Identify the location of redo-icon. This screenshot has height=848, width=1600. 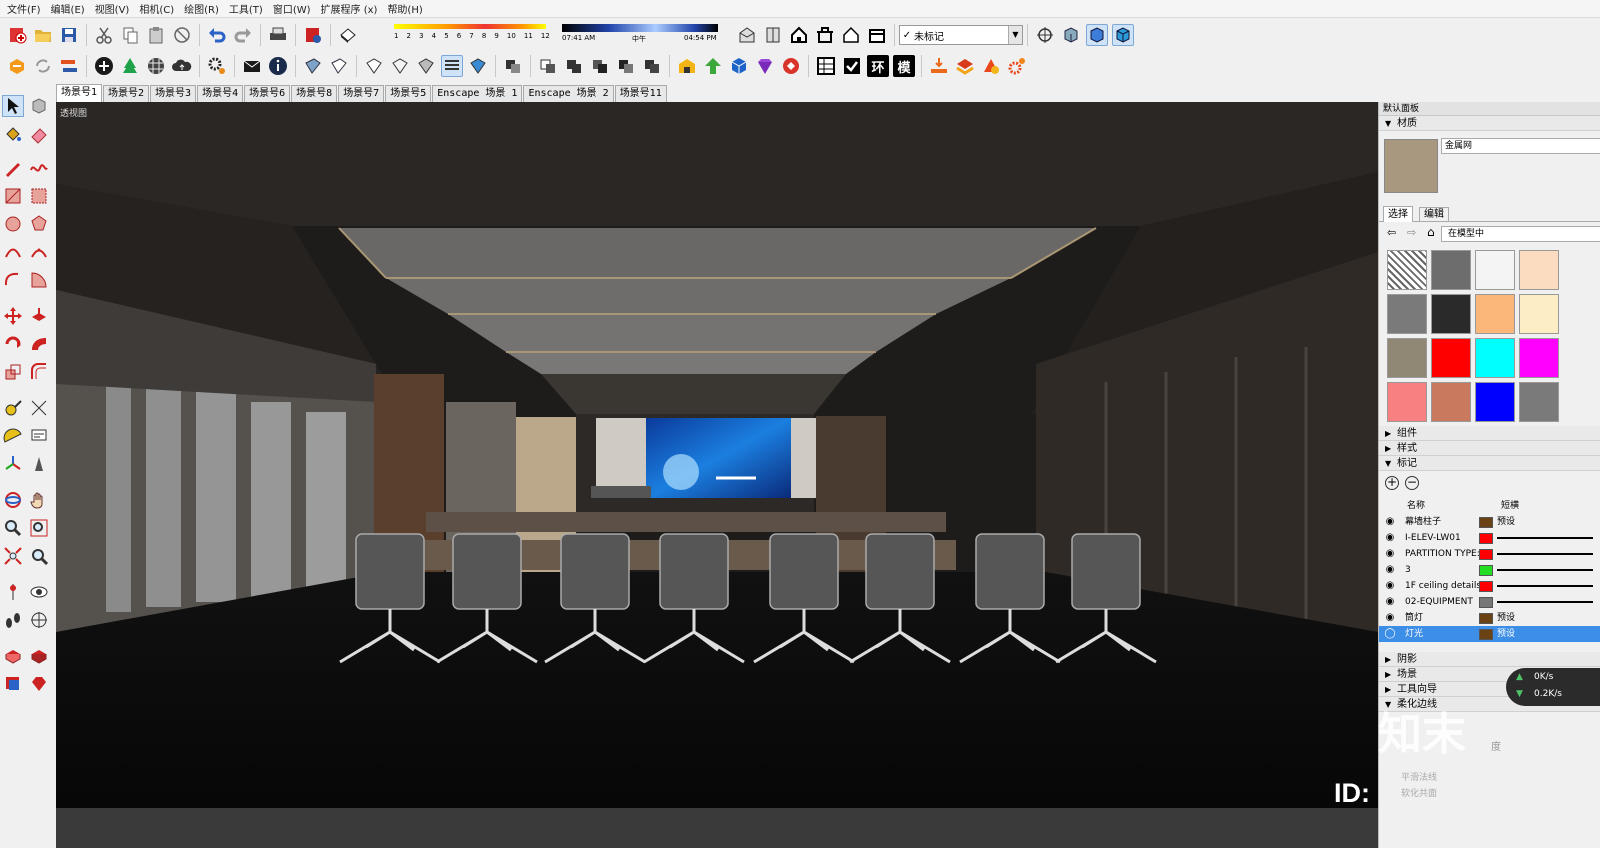
(243, 35).